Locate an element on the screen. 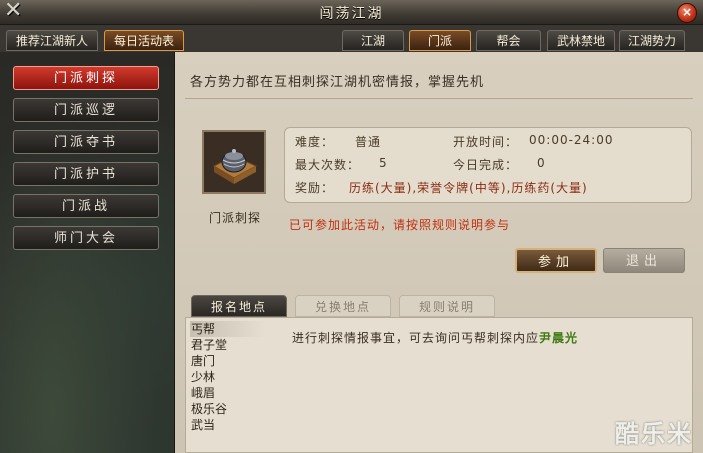 Image resolution: width=703 pixels, height=453 pixels. tab-sect: 门派 is located at coordinates (440, 40).